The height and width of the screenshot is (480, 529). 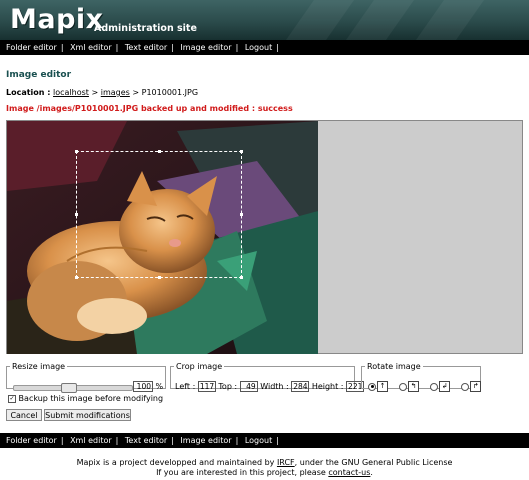 I want to click on breadcrumb-localhost: localhost, so click(x=71, y=92).